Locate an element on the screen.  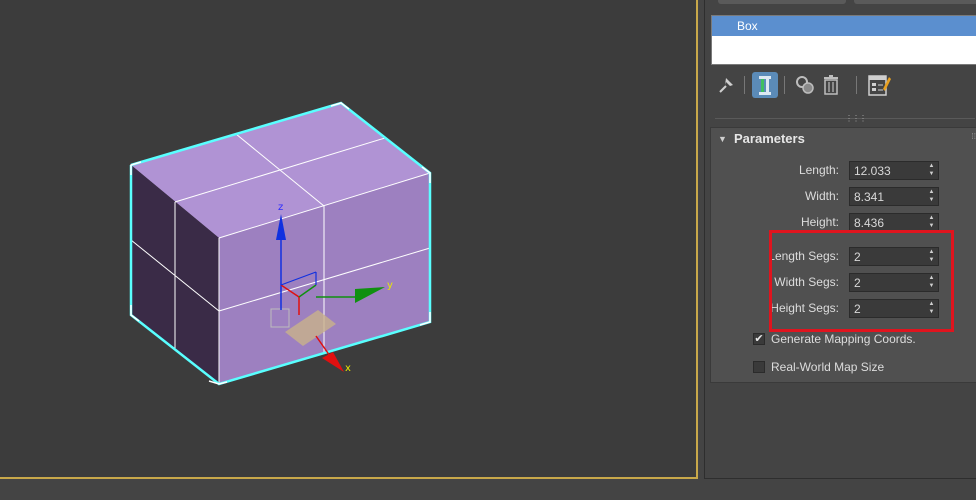
length-spinner: 12.033 ▲ ▼ is located at coordinates (894, 170).